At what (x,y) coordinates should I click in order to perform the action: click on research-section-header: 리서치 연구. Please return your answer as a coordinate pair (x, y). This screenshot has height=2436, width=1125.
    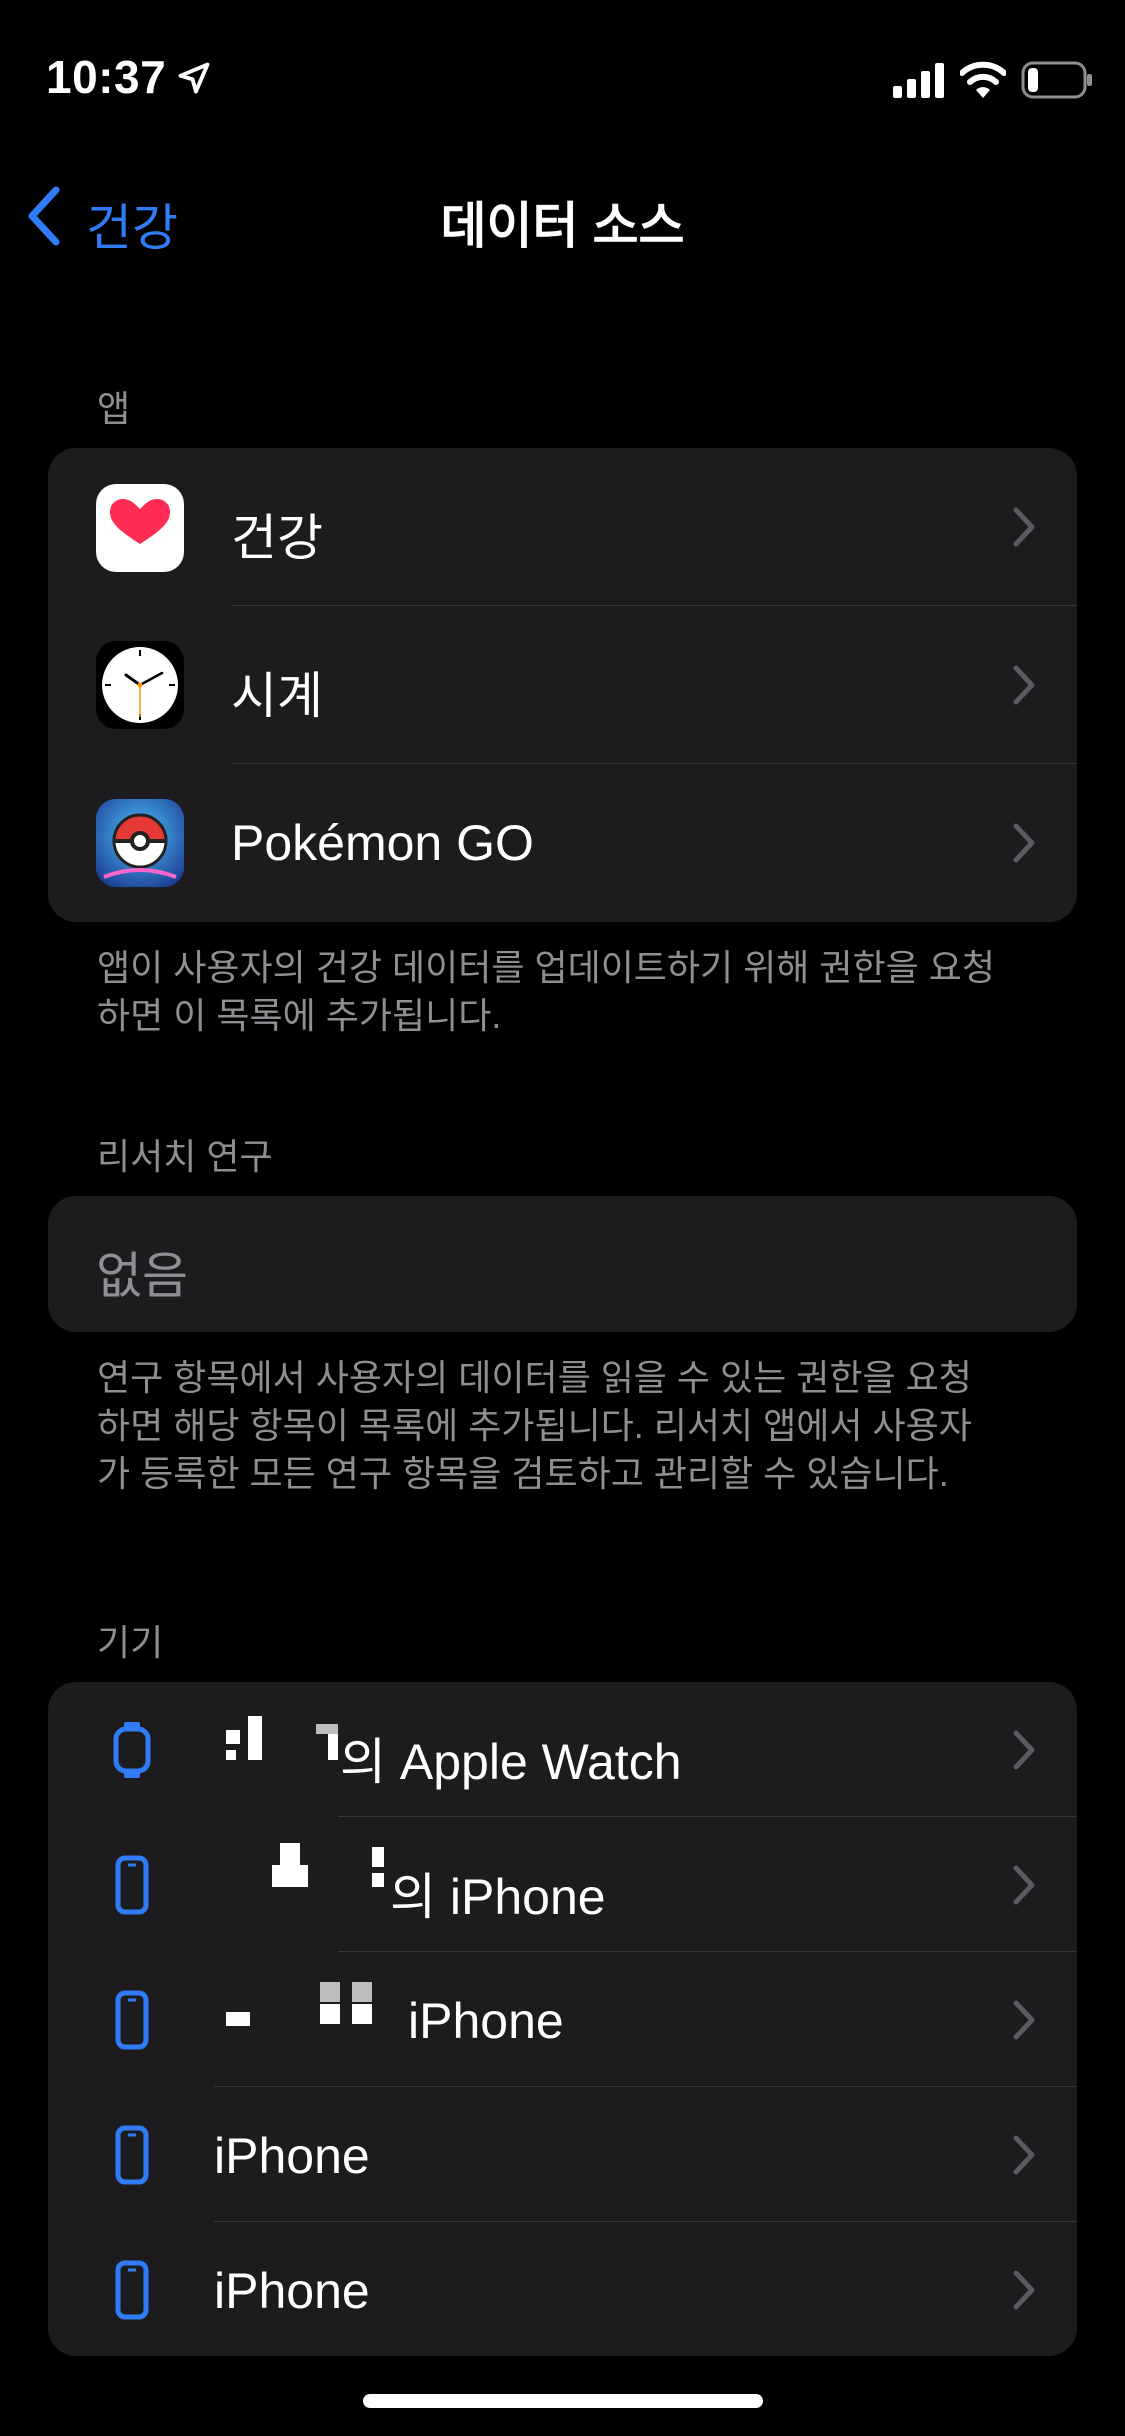
    Looking at the image, I should click on (185, 1156).